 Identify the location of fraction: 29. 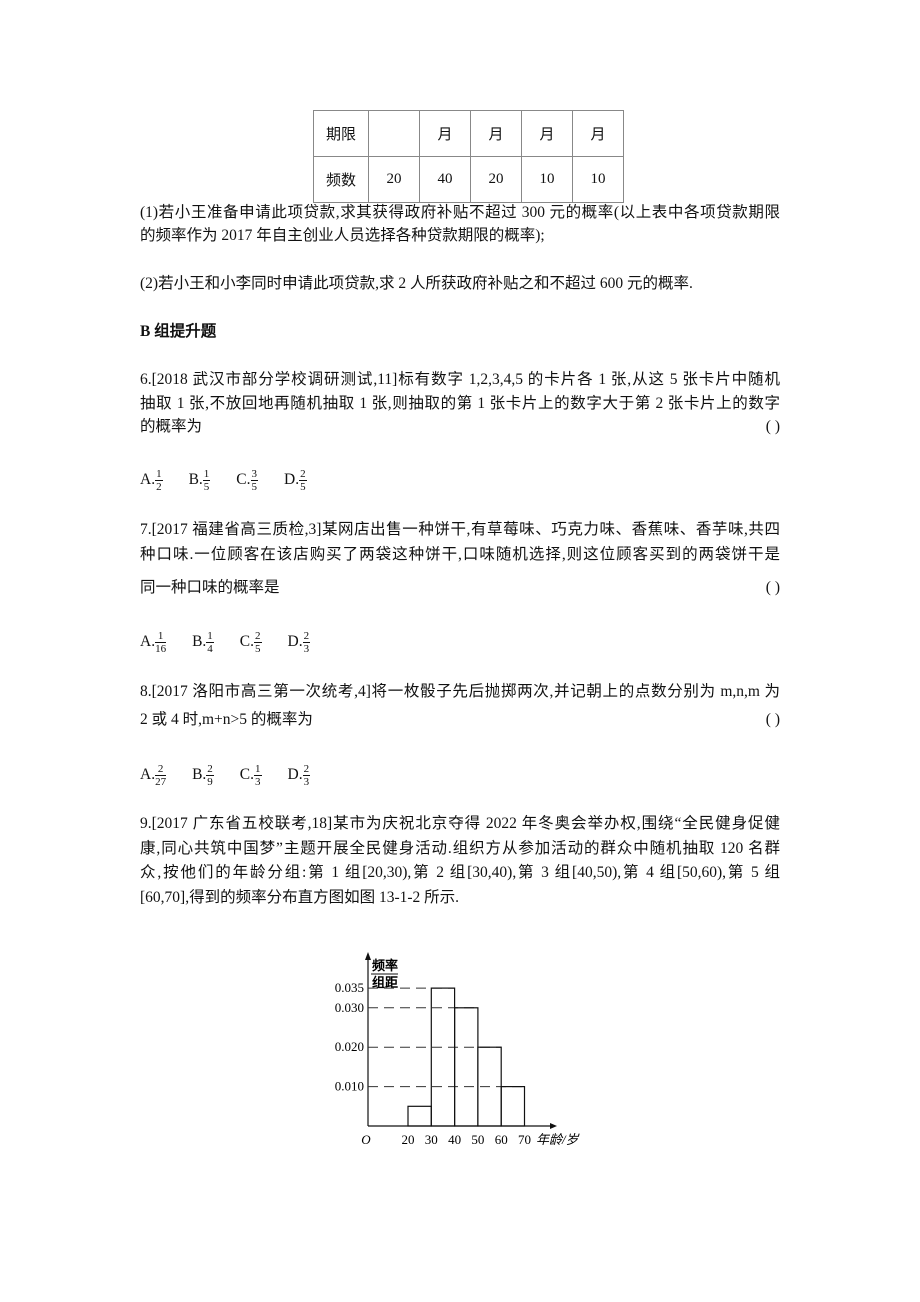
(210, 775).